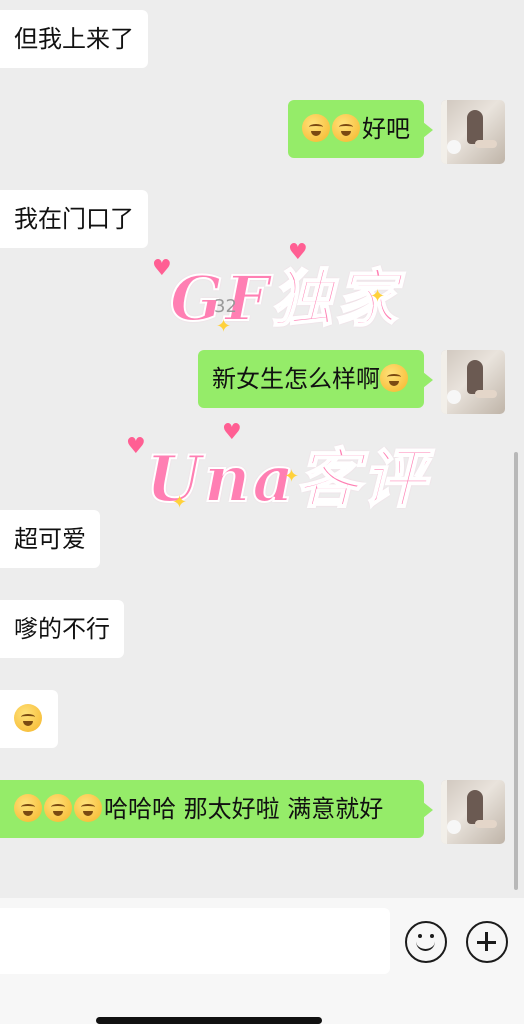  Describe the element at coordinates (244, 809) in the screenshot. I see `message-text: 哈哈哈 那太好啦 满意就好` at that location.